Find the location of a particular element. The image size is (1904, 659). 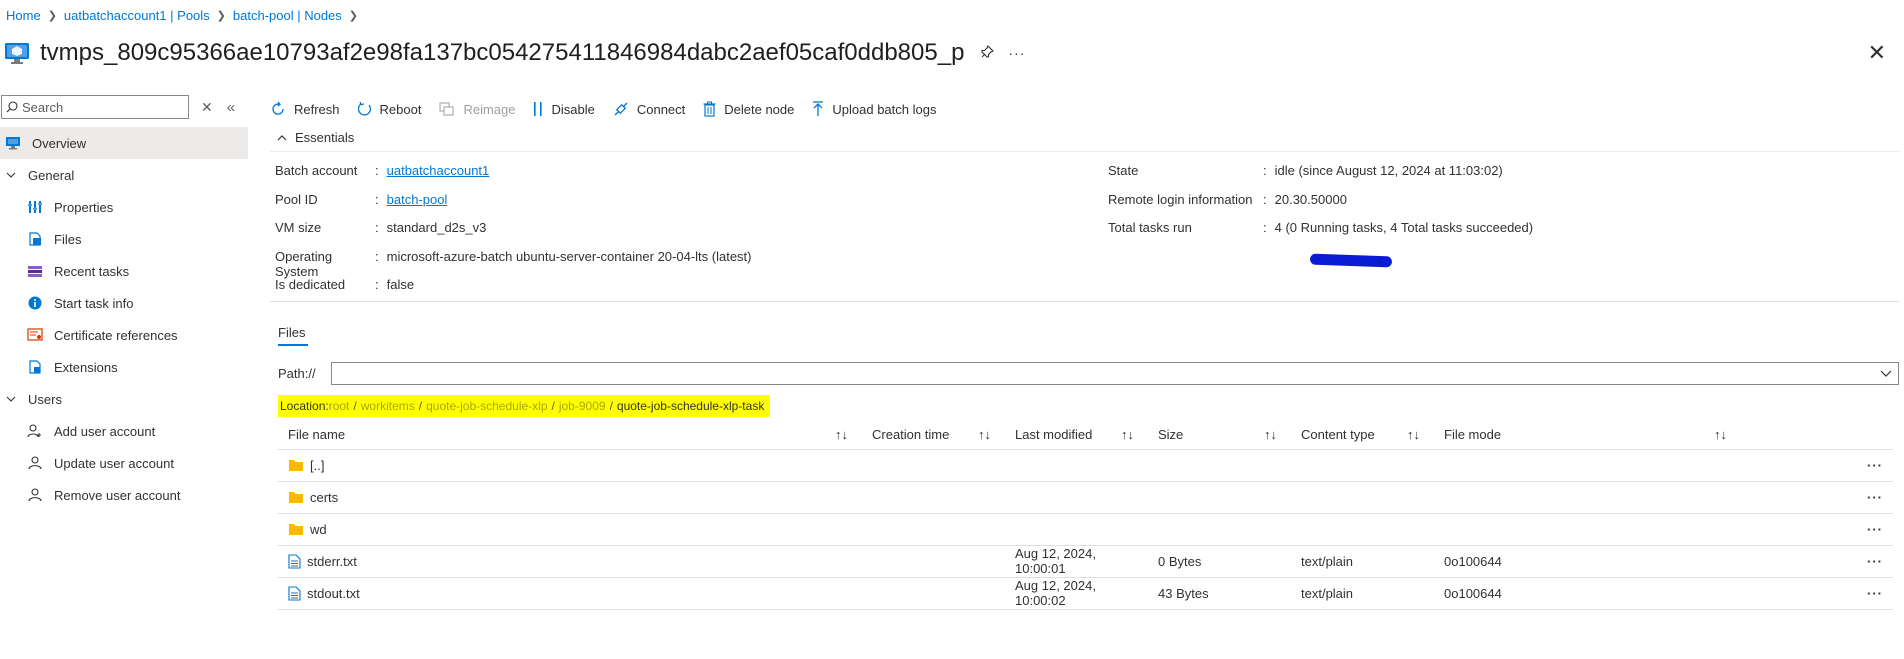

table-row: wd ··· is located at coordinates (1085, 529).